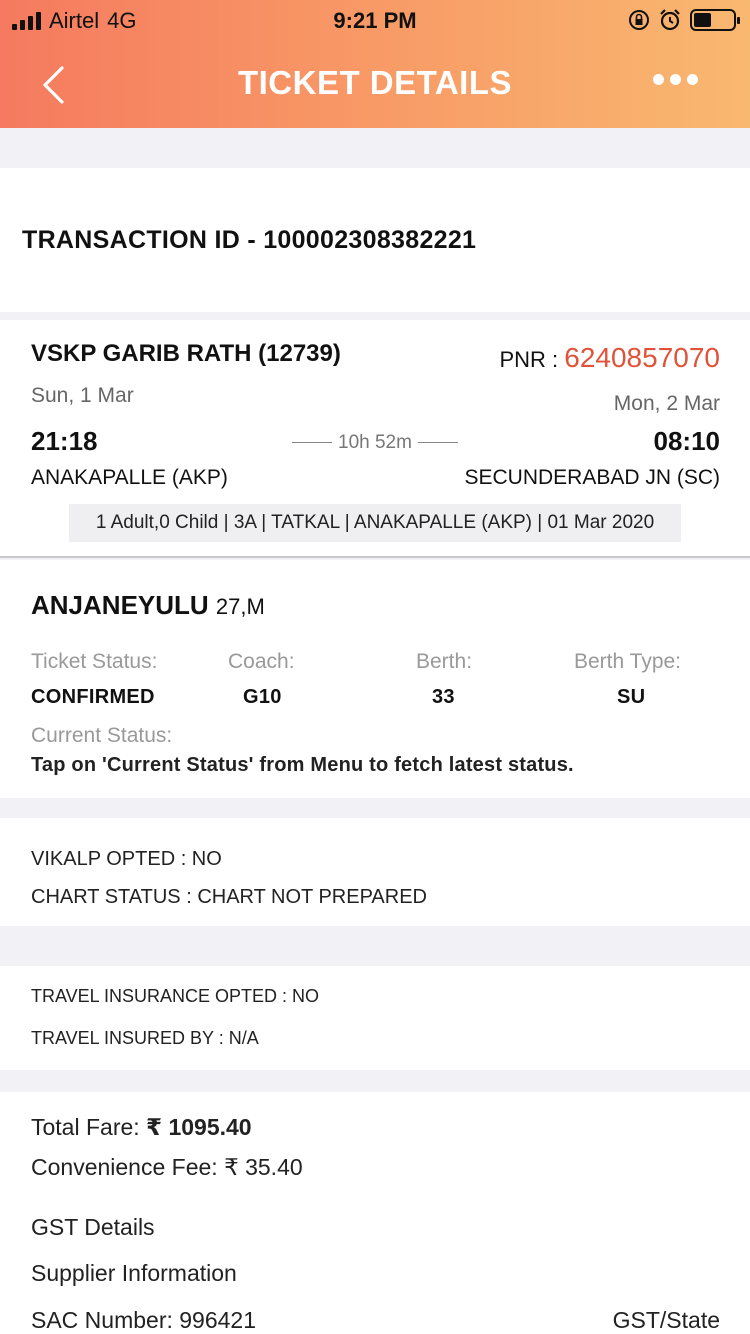 Image resolution: width=750 pixels, height=1334 pixels. I want to click on ticket-status-value: CONFIRMED, so click(93, 697).